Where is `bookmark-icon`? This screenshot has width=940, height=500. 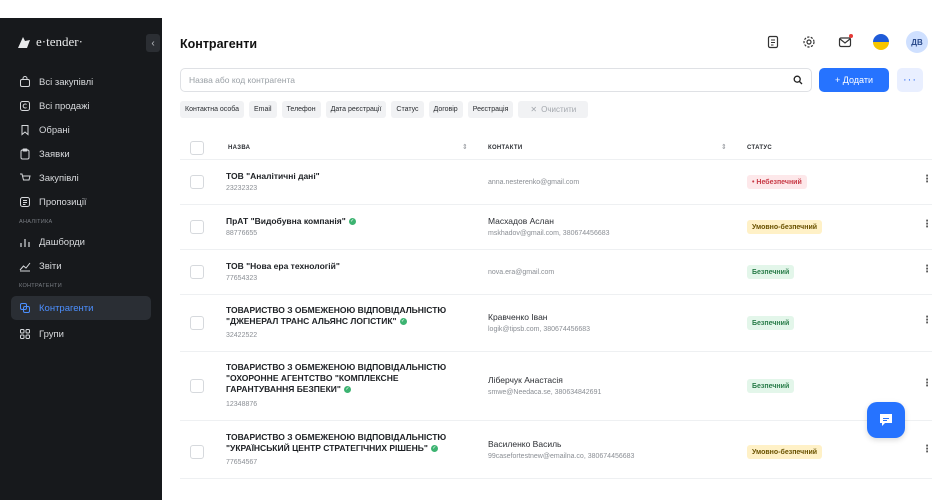 bookmark-icon is located at coordinates (25, 130).